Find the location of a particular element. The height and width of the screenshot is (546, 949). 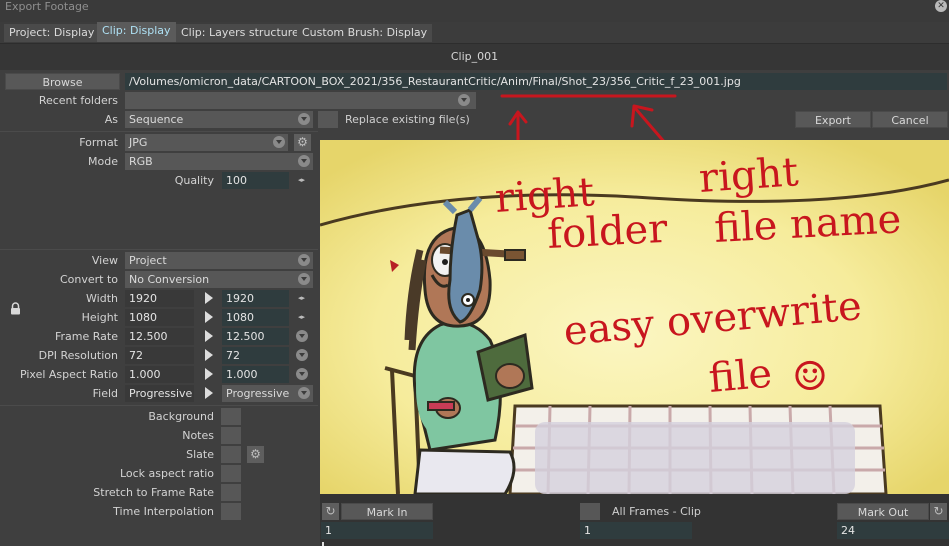

height-field: 1080 is located at coordinates (255, 317).